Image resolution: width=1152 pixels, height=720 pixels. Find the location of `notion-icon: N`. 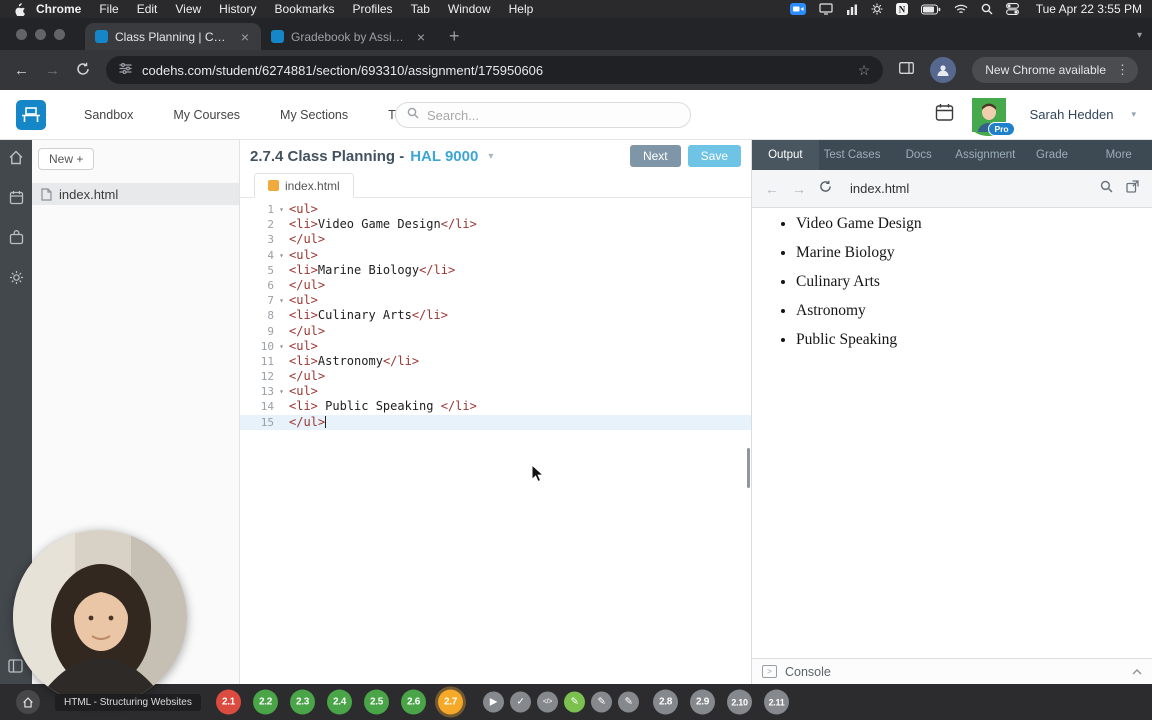

notion-icon: N is located at coordinates (901, 9).